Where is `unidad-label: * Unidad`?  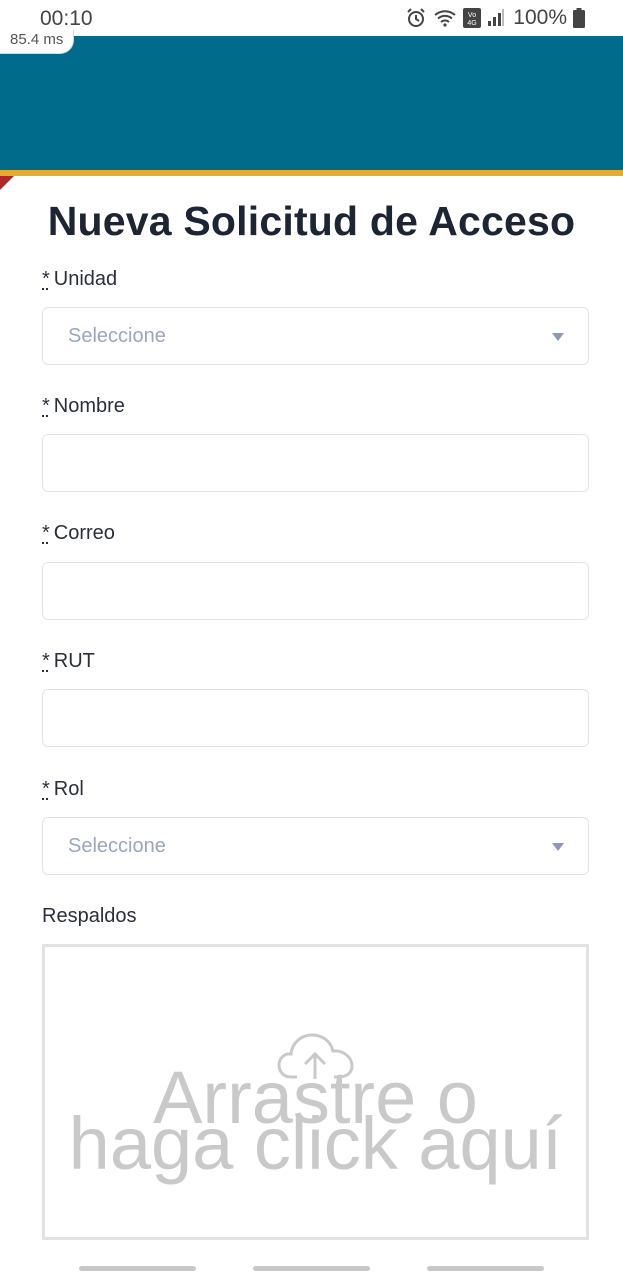 unidad-label: * Unidad is located at coordinates (79, 279).